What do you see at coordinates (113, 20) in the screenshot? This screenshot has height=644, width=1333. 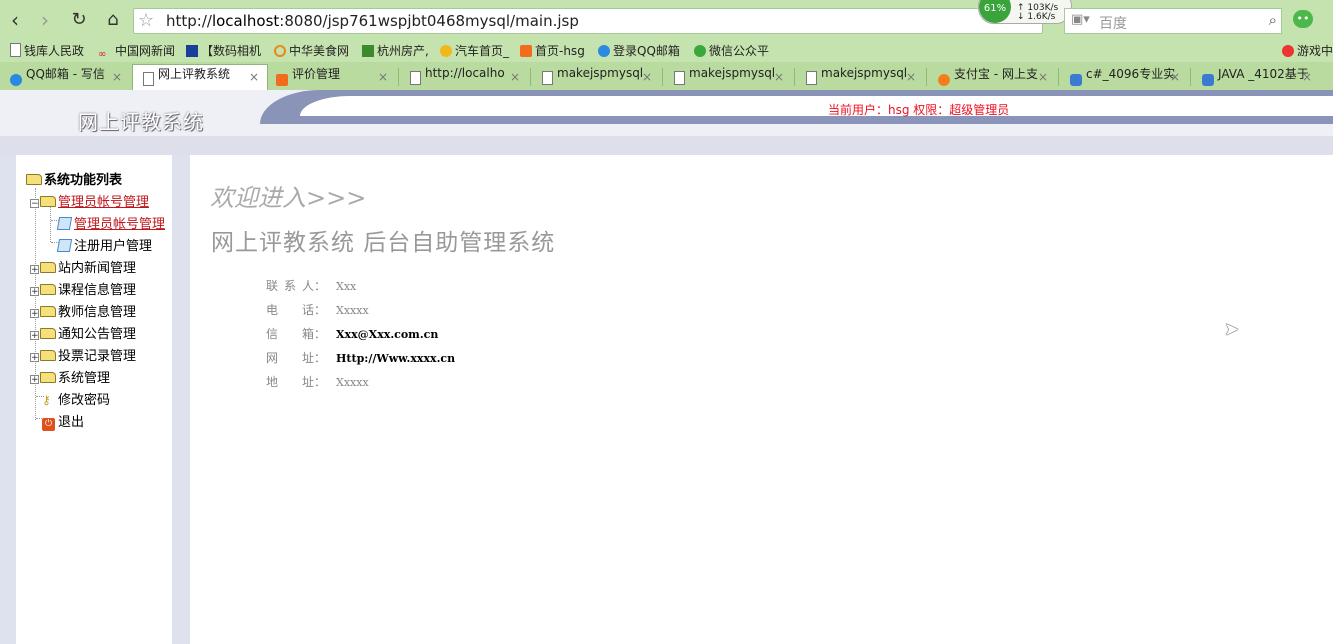 I see `home-icon: ⌂` at bounding box center [113, 20].